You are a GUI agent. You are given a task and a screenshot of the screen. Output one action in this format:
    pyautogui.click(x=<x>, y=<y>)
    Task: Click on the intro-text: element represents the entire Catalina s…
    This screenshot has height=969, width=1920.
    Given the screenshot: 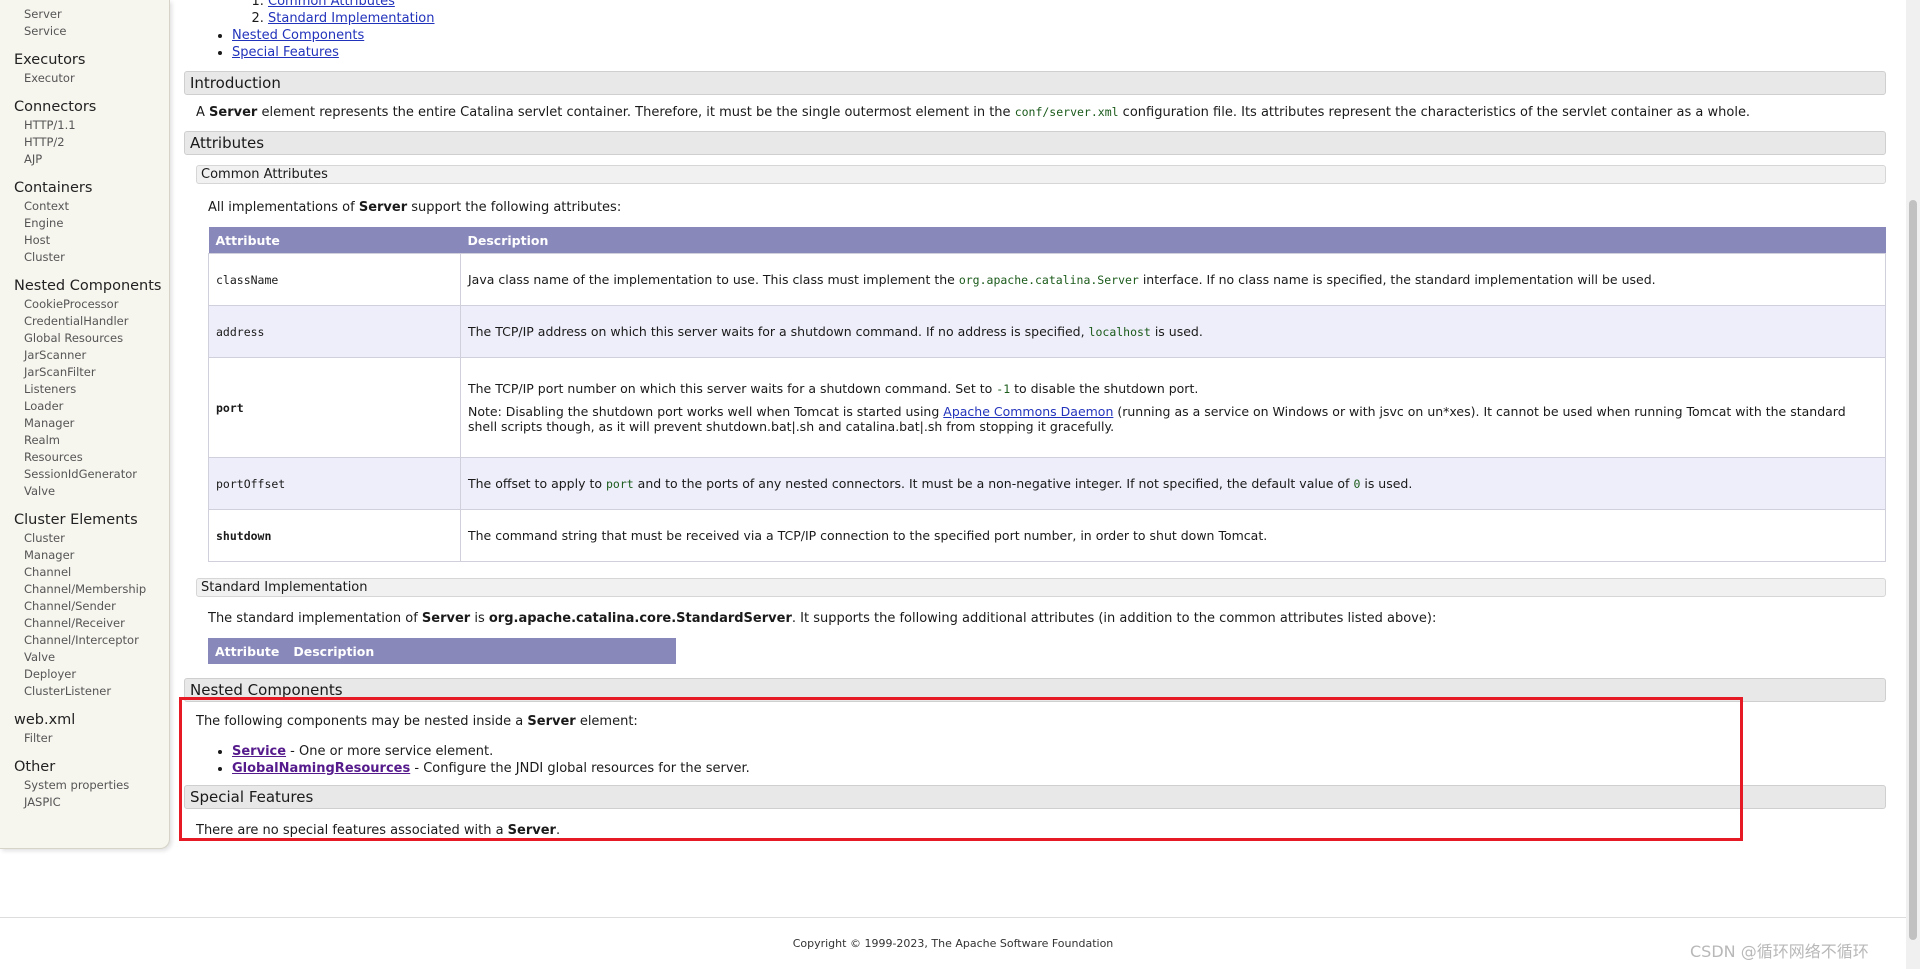 What is the action you would take?
    pyautogui.click(x=636, y=112)
    